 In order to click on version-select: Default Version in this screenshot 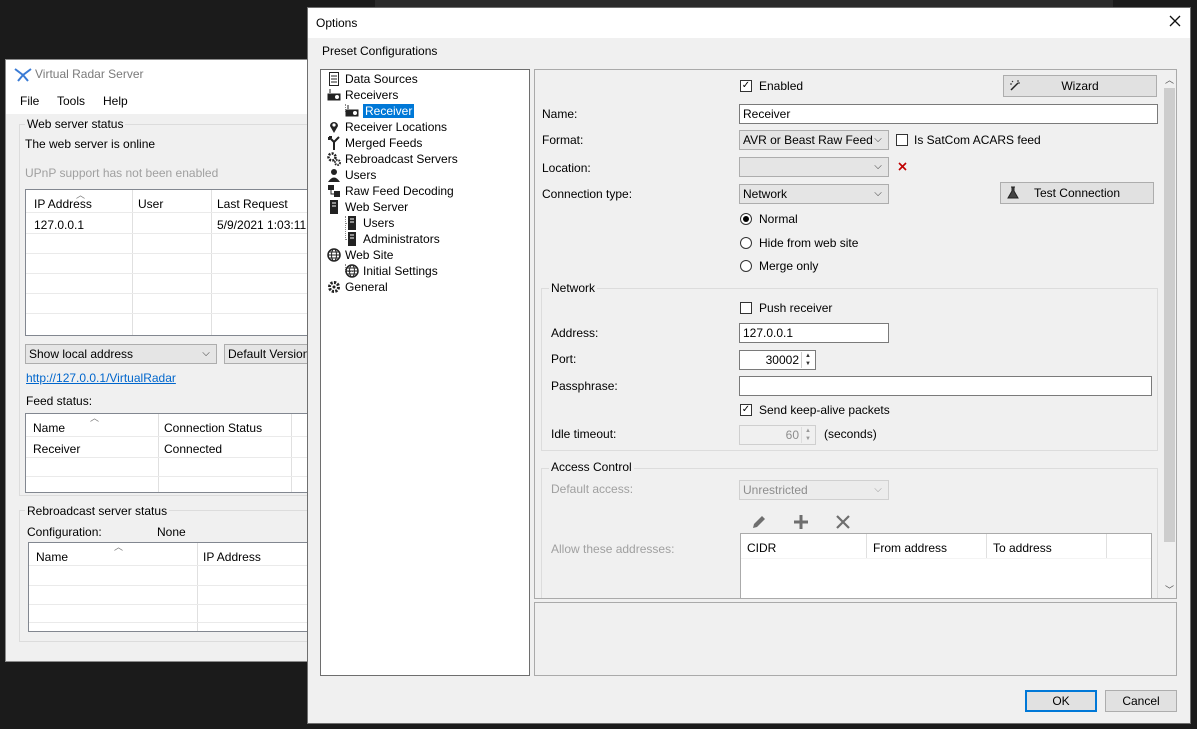, I will do `click(270, 354)`.